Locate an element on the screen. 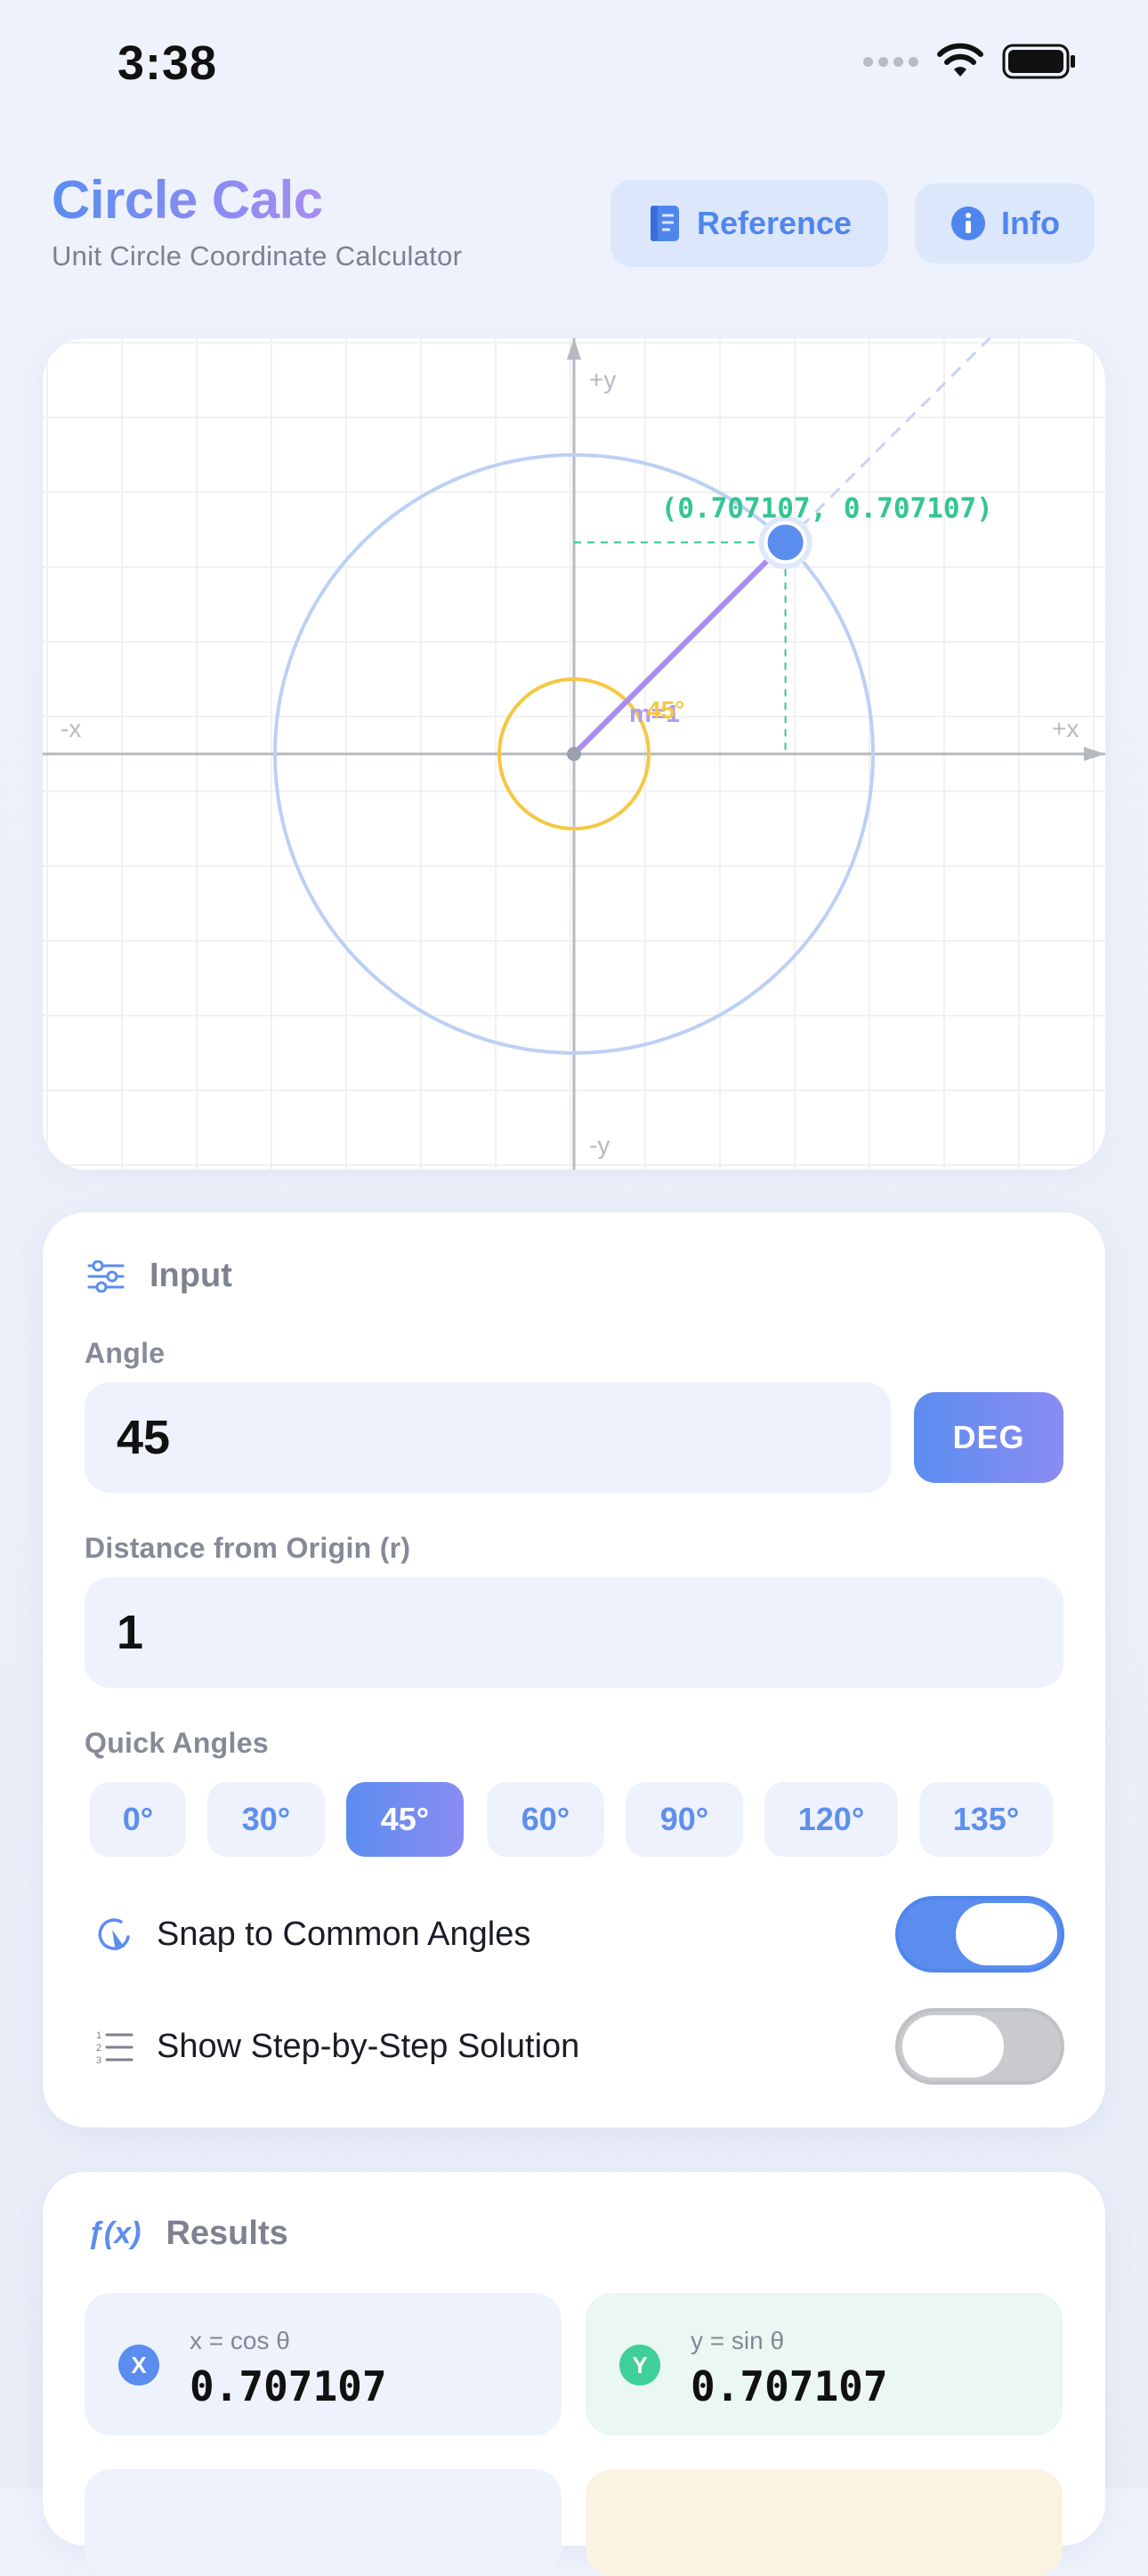 The height and width of the screenshot is (2576, 1148). svg-text: 1 is located at coordinates (98, 2036).